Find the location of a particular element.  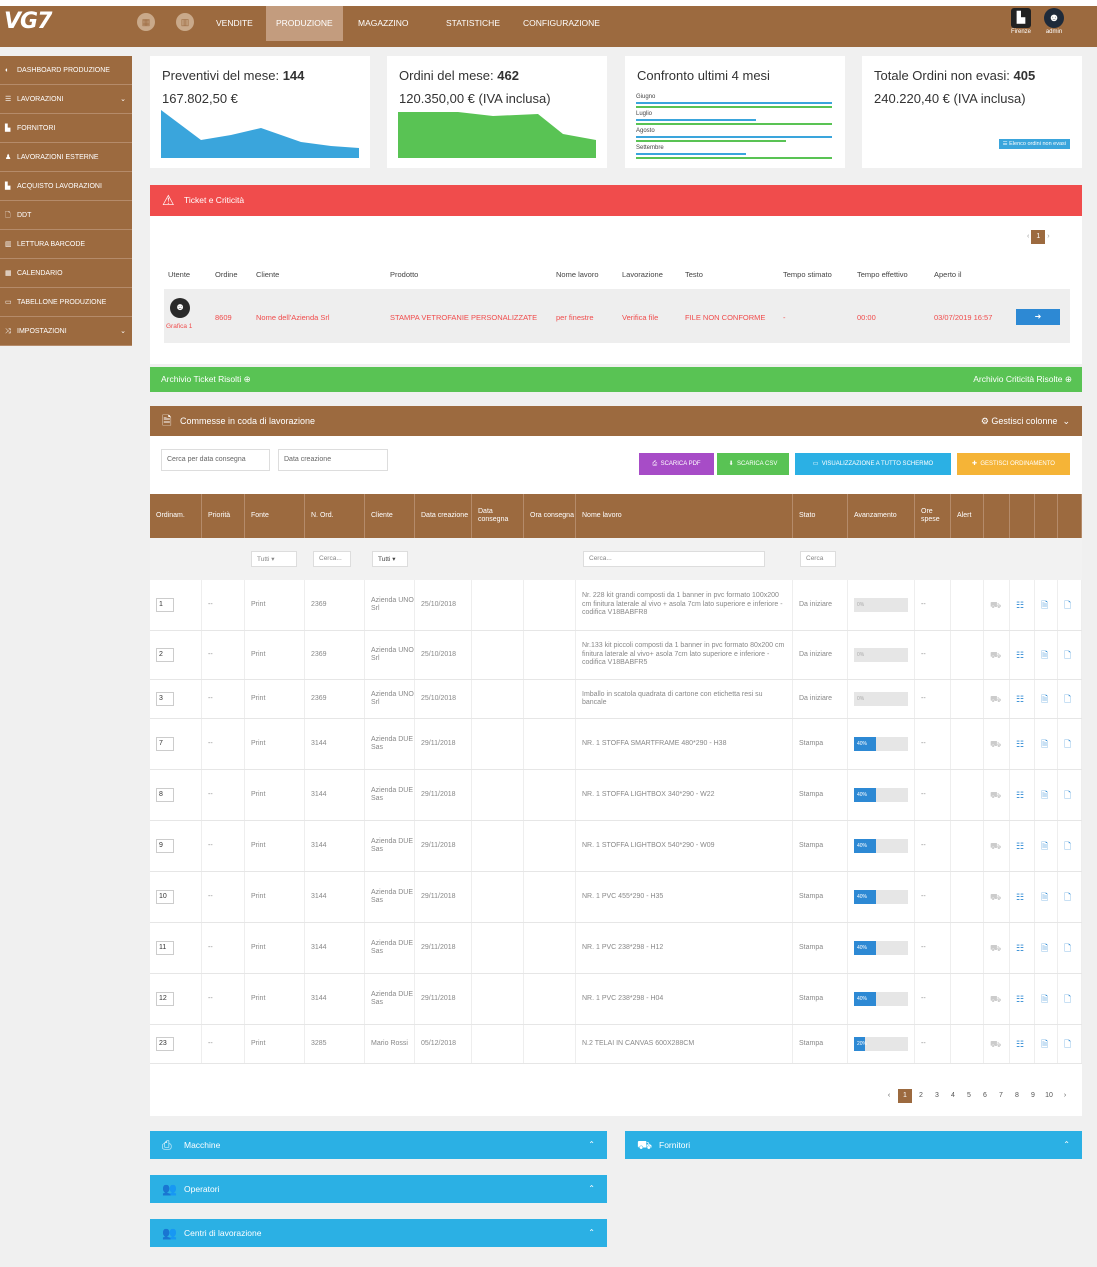

table-pagination: ‹ 1 2 3 4 5 6 7 8 9 10 › is located at coordinates (976, 1096).